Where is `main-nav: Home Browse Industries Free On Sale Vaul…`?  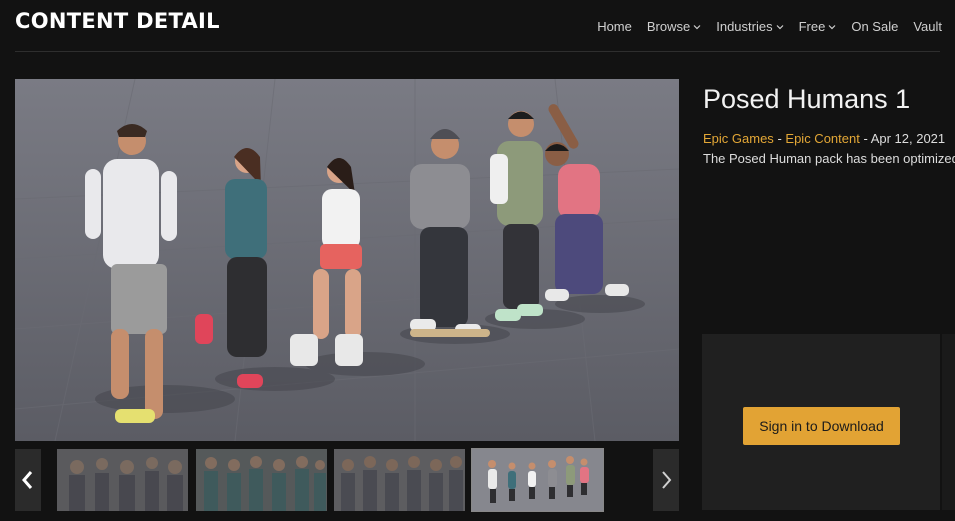
main-nav: Home Browse Industries Free On Sale Vaul… is located at coordinates (769, 26).